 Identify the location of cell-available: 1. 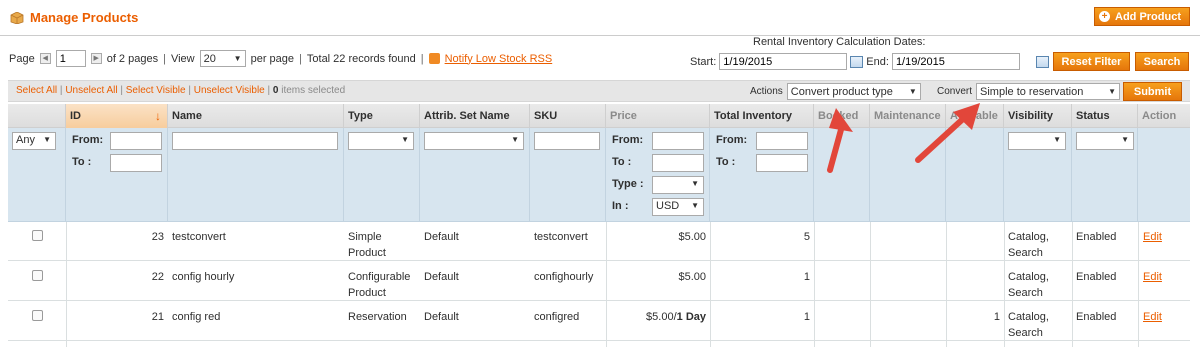
(996, 317).